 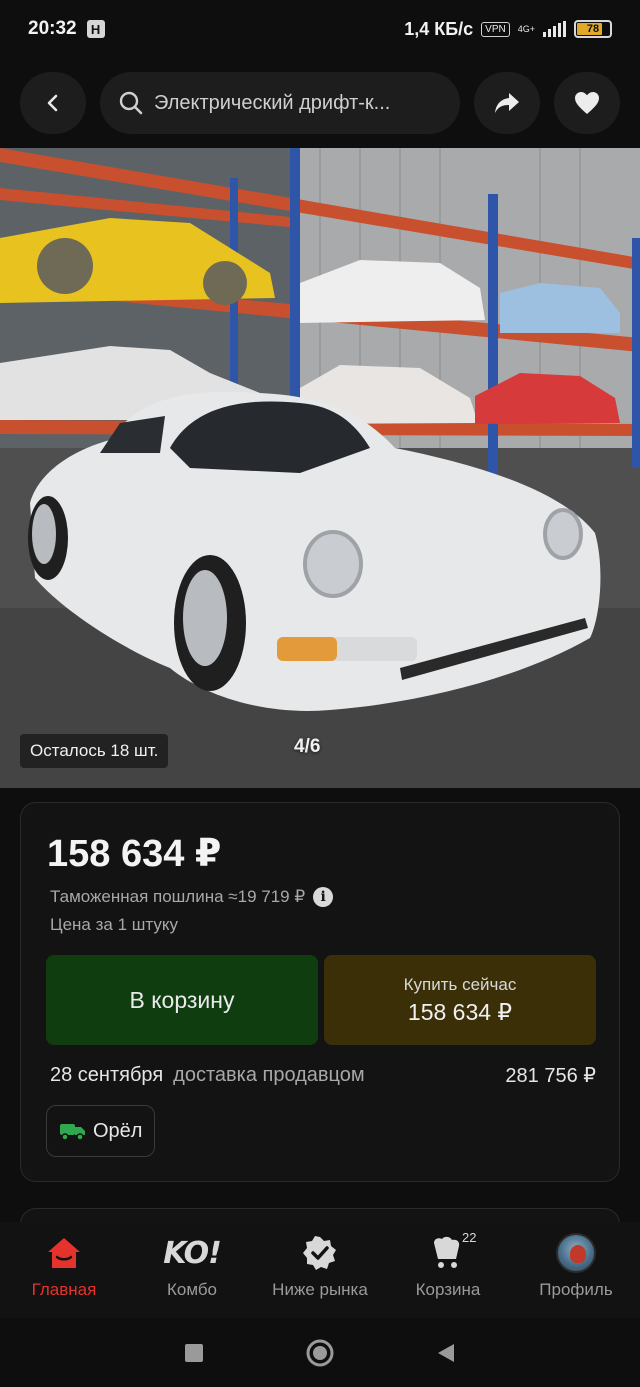 I want to click on nav-combo: KO! Комбо, so click(x=192, y=1270).